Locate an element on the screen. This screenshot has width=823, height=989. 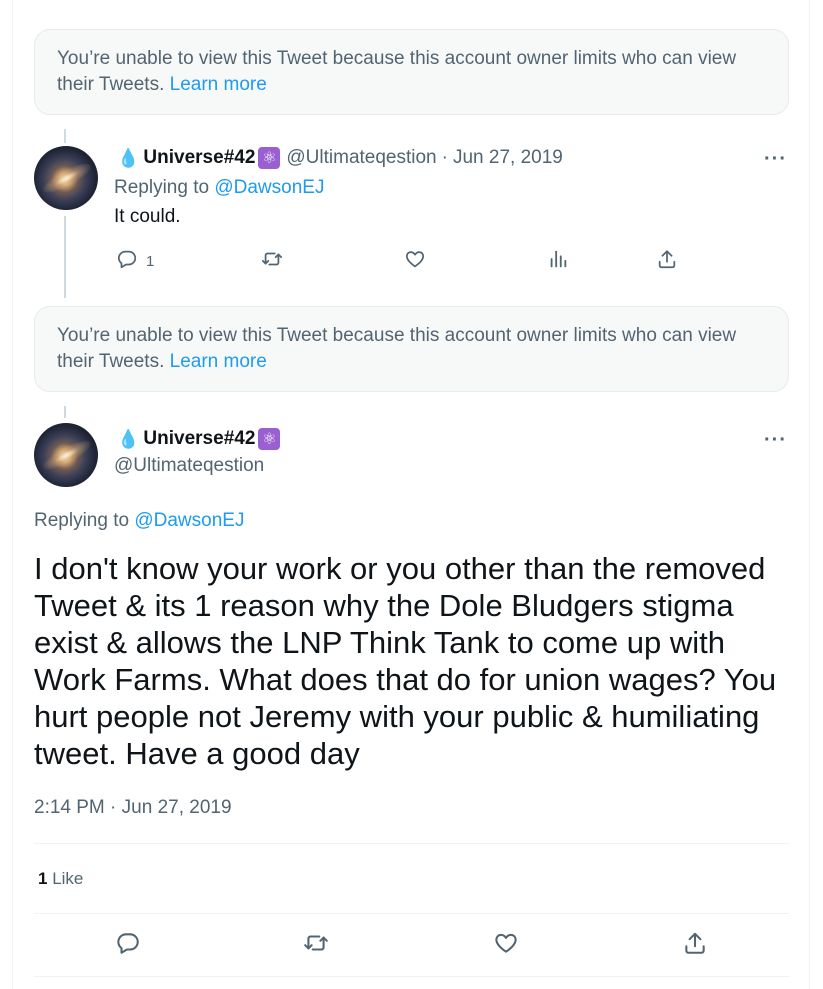
timeline-border-right is located at coordinates (809, 494).